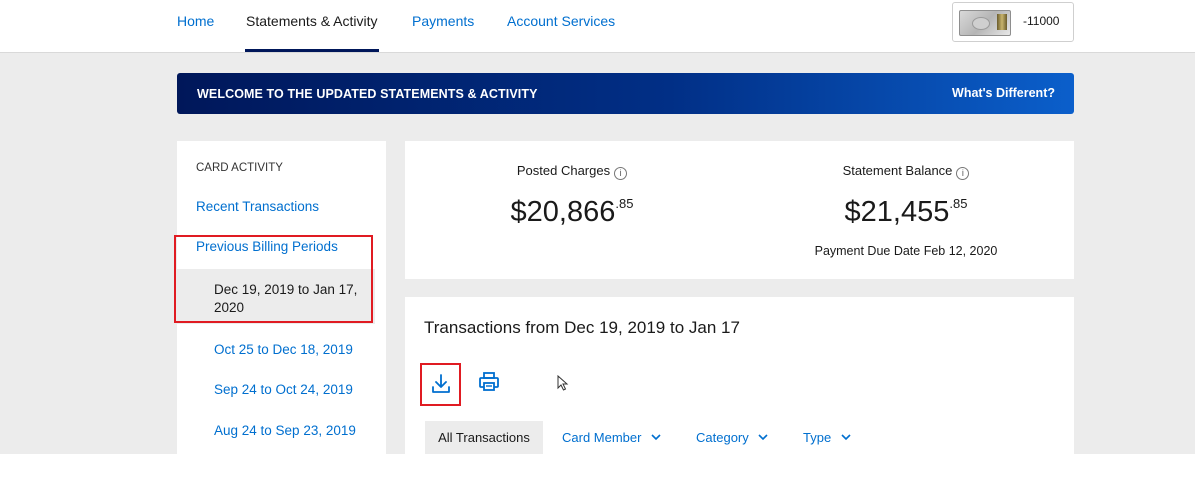 This screenshot has width=1195, height=495. Describe the element at coordinates (563, 383) in the screenshot. I see `mouse-cursor-icon` at that location.